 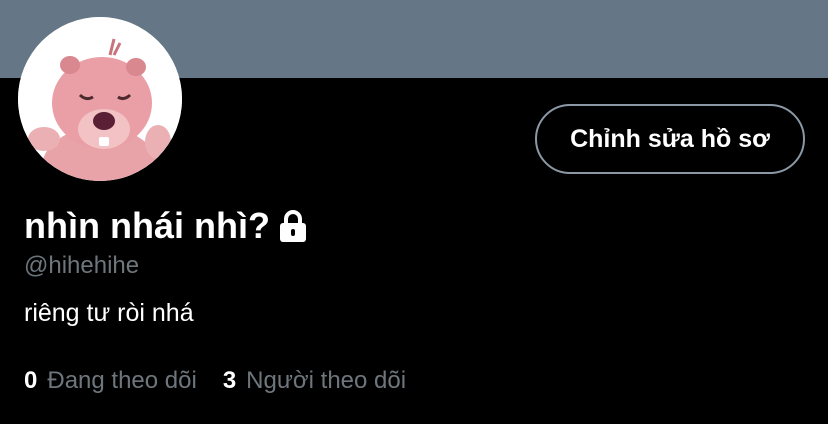 I want to click on following-count: 0, so click(x=31, y=380).